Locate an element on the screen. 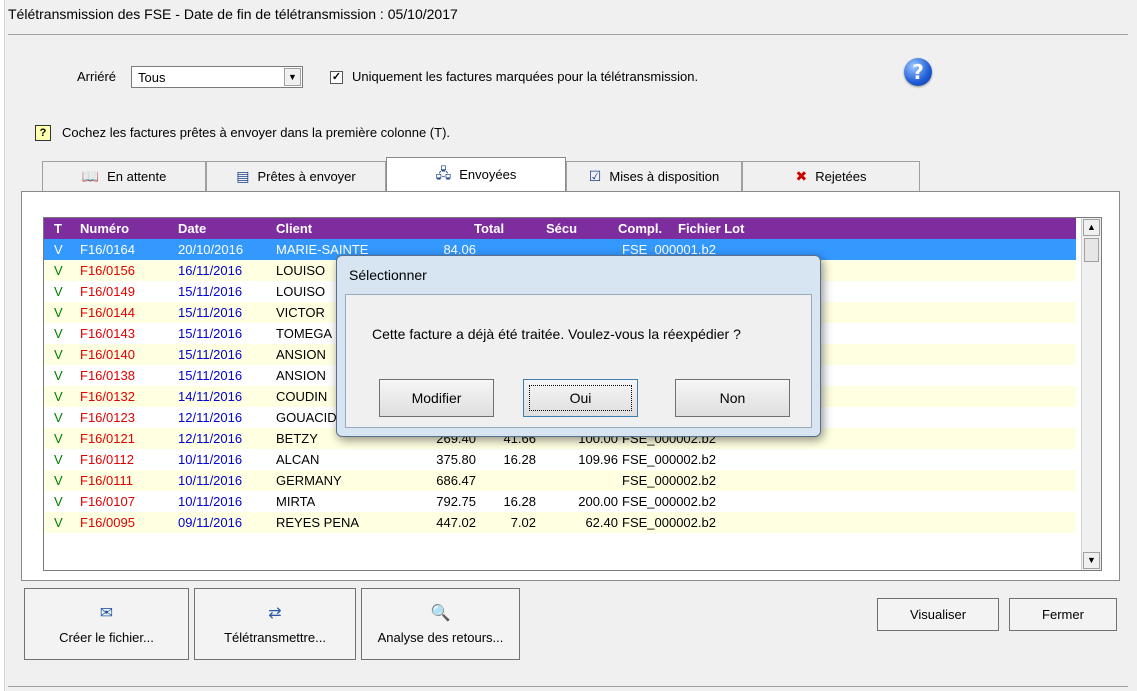 This screenshot has width=1137, height=691. oui-button: Oui is located at coordinates (580, 398).